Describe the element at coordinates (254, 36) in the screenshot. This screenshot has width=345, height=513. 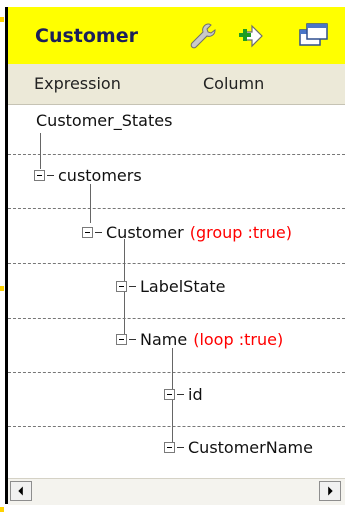
I see `add-arrow-icon` at that location.